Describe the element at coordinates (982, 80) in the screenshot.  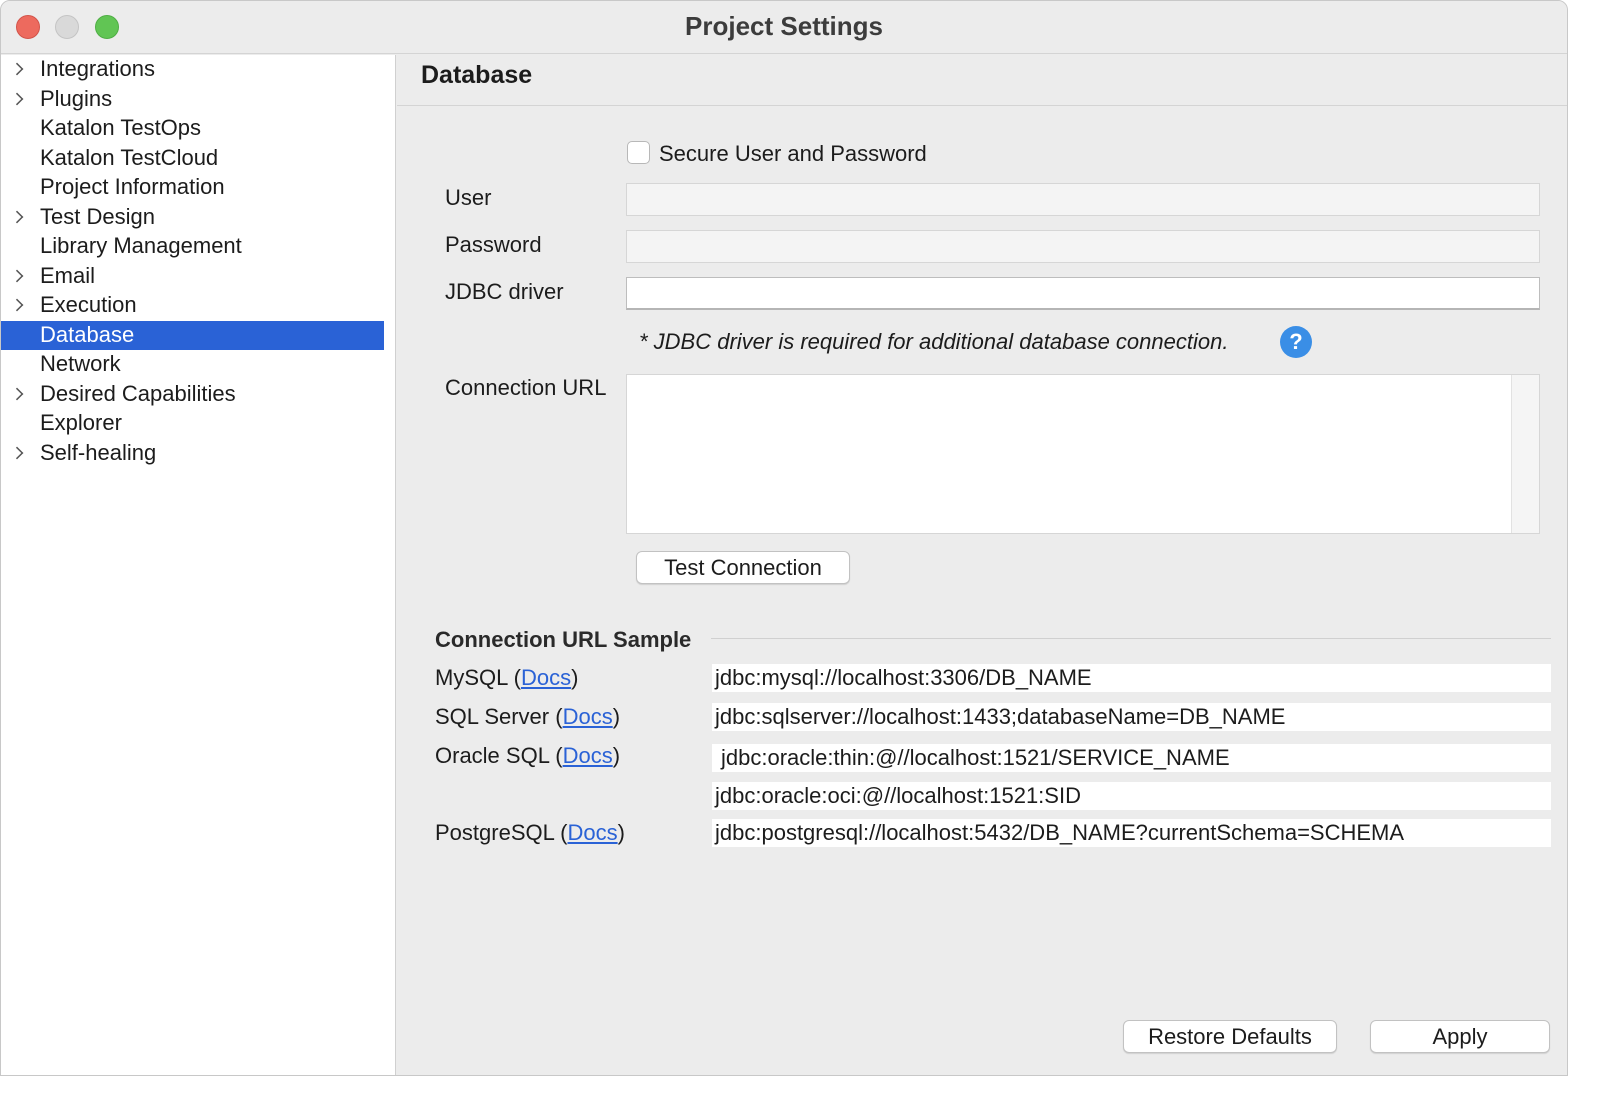
I see `panel-header: Database` at that location.